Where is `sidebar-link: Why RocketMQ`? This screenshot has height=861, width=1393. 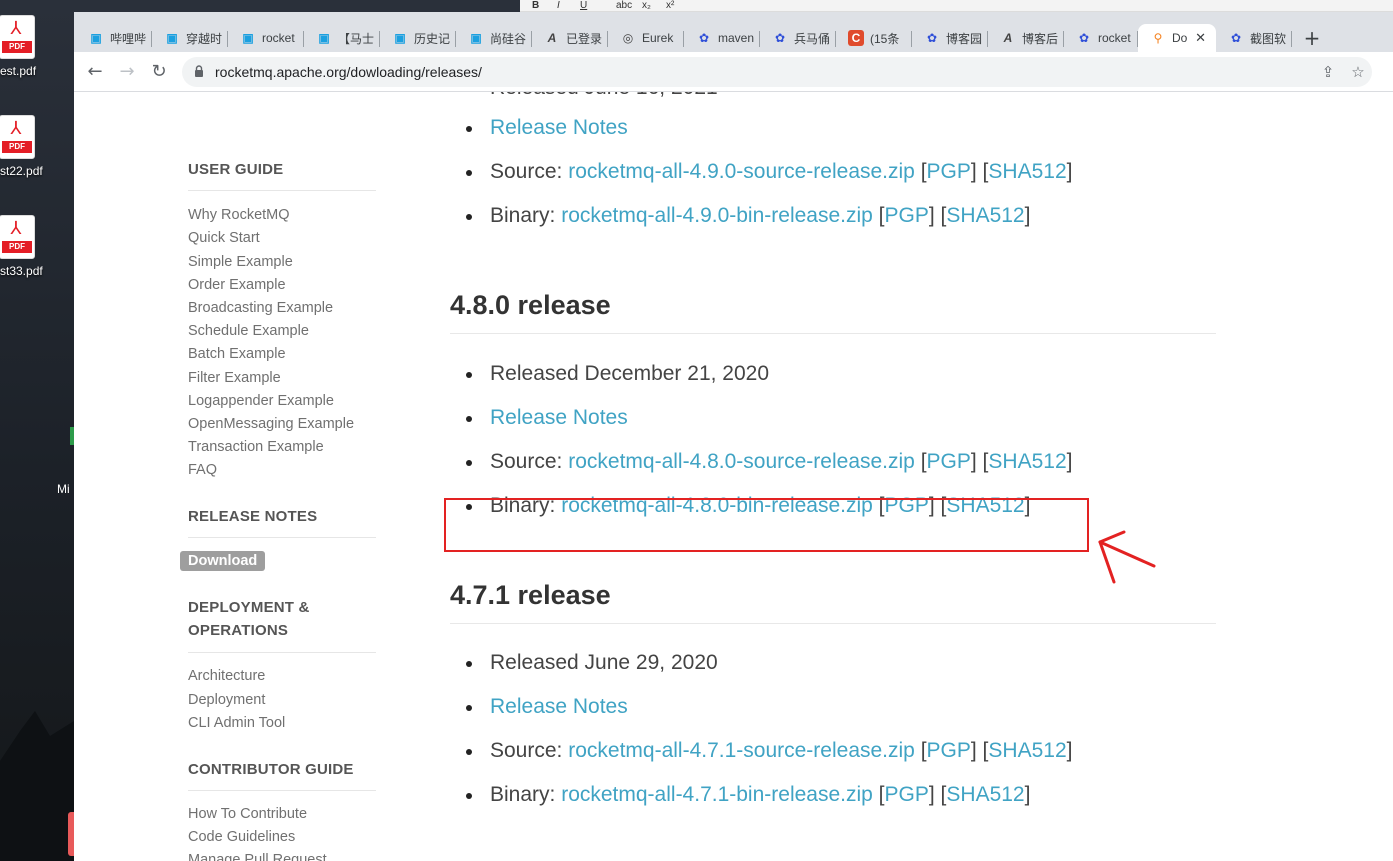
sidebar-link: Why RocketMQ is located at coordinates (239, 215).